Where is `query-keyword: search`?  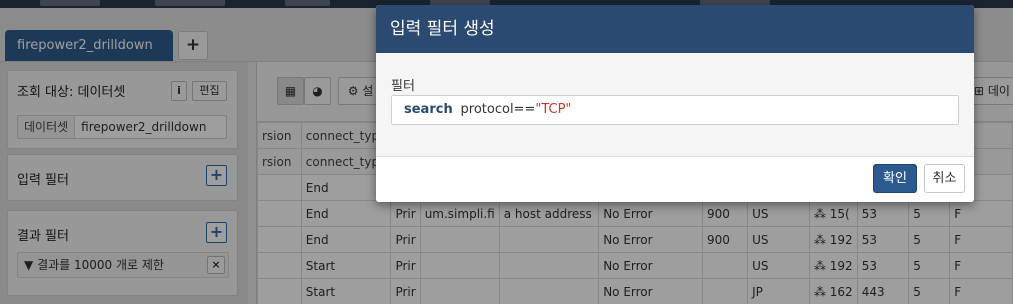 query-keyword: search is located at coordinates (428, 109).